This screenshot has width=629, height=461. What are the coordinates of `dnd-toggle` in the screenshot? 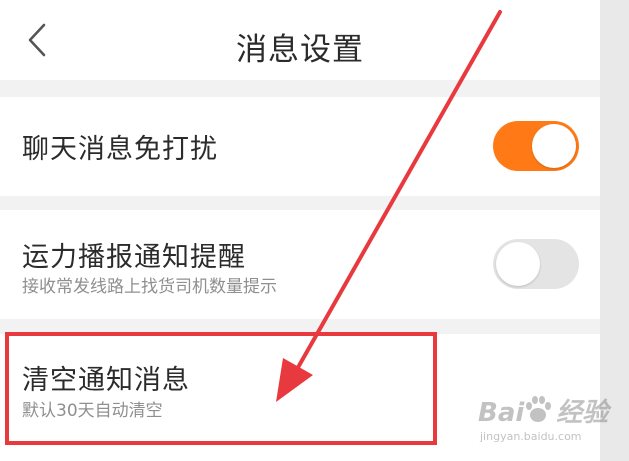 It's located at (536, 146).